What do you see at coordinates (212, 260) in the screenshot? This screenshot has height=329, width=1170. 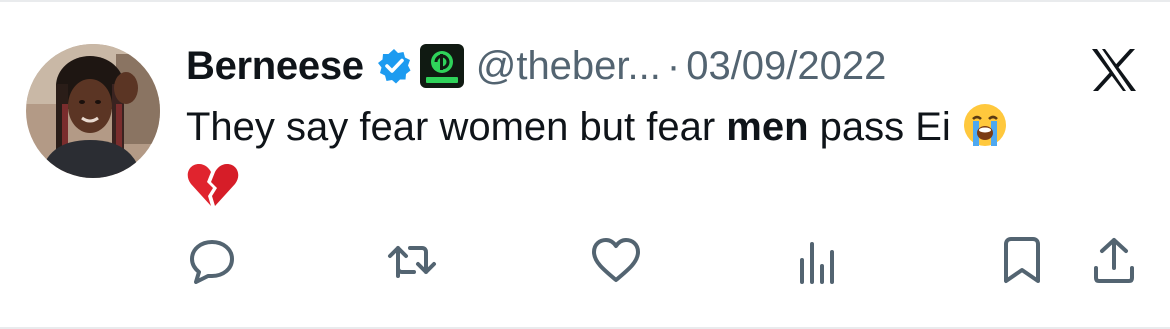 I see `reply-icon` at bounding box center [212, 260].